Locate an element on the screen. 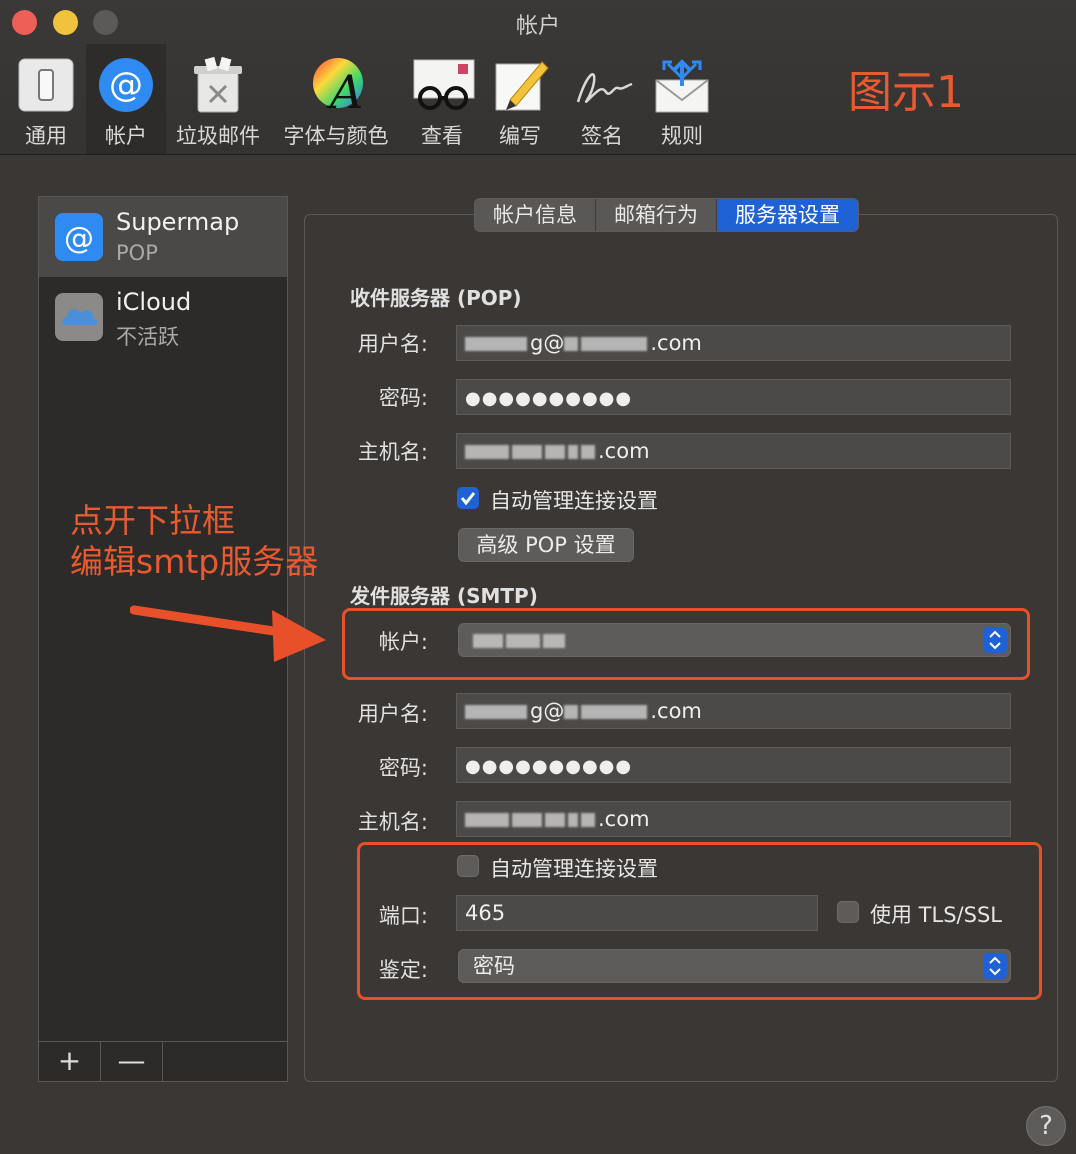  outgoing-username-label: 用户名: is located at coordinates (392, 714).